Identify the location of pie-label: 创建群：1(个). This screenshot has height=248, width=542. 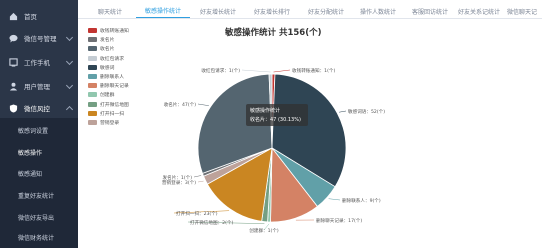
(264, 230).